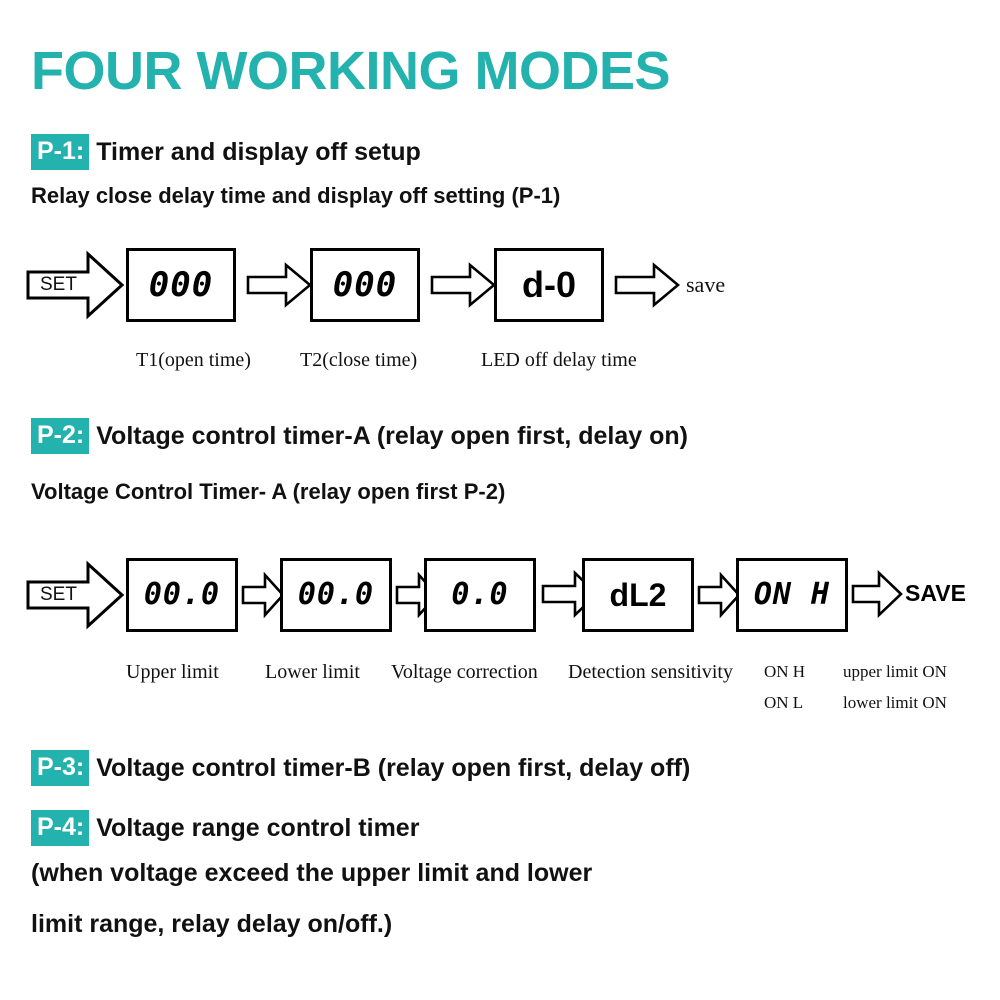 The width and height of the screenshot is (1000, 1000). What do you see at coordinates (559, 360) in the screenshot?
I see `caption-led-off: LED off delay time` at bounding box center [559, 360].